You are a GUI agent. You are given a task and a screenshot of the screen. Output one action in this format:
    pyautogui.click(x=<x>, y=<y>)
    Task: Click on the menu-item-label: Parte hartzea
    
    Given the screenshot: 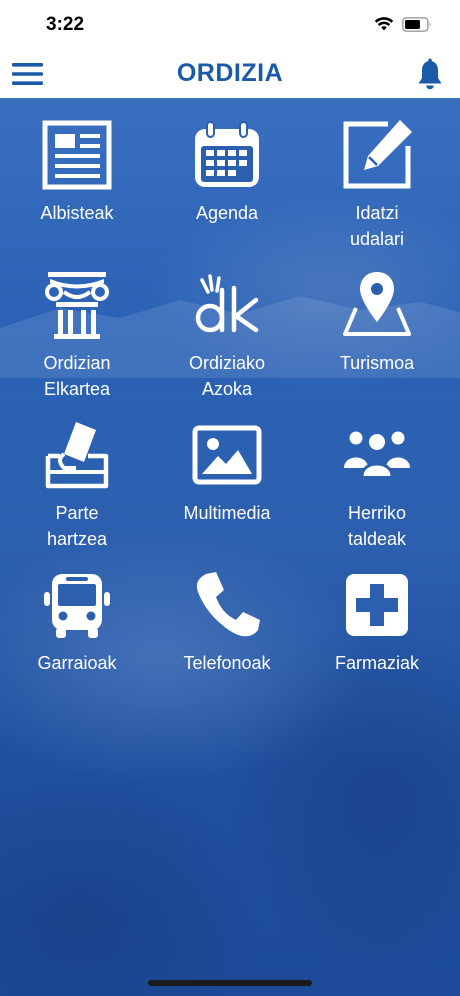 What is the action you would take?
    pyautogui.click(x=77, y=526)
    